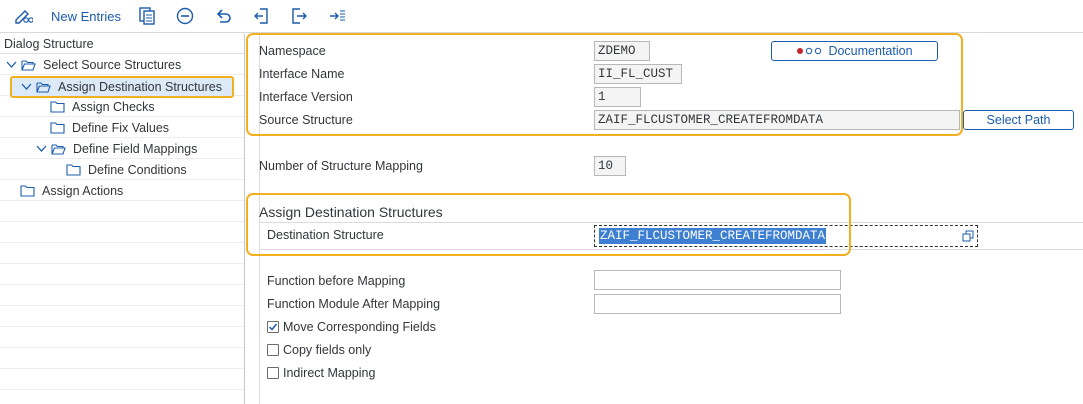 This screenshot has width=1083, height=404. What do you see at coordinates (327, 350) in the screenshot?
I see `copy-fields-label: Copy fields only` at bounding box center [327, 350].